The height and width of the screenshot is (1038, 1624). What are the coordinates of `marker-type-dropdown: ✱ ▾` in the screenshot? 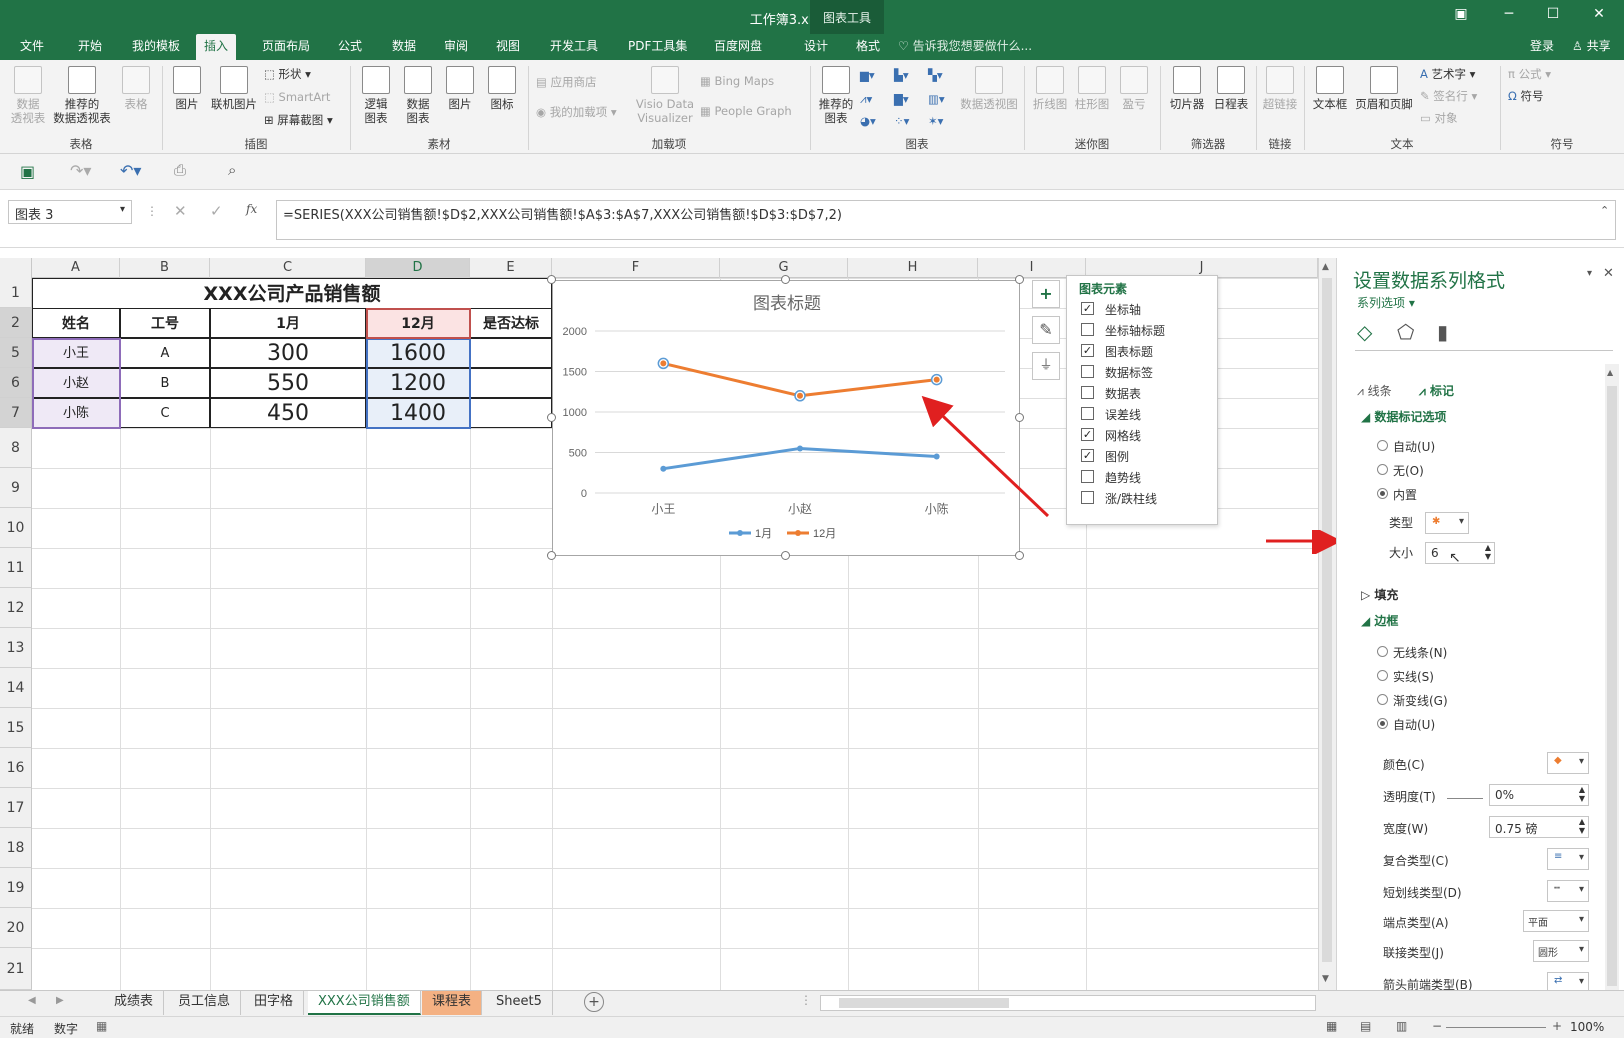 It's located at (1447, 523).